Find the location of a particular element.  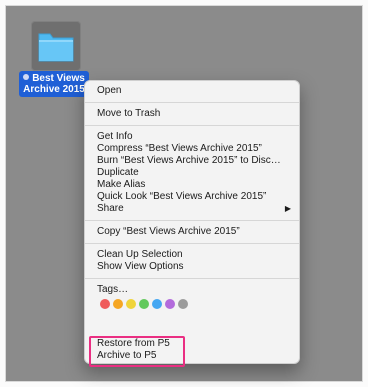

menu-item-duplicate: Duplicate is located at coordinates (192, 173).